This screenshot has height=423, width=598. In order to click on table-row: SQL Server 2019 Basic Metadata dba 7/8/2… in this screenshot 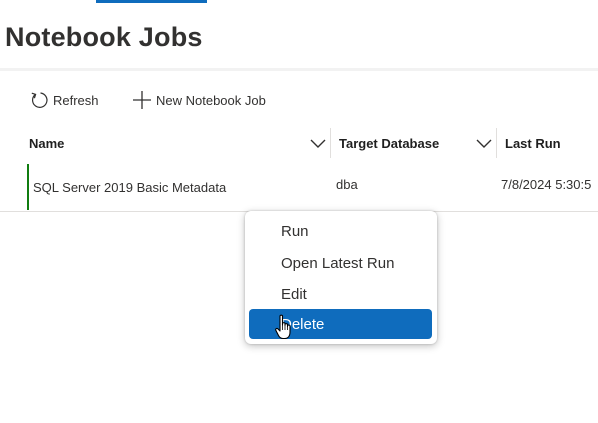, I will do `click(312, 187)`.